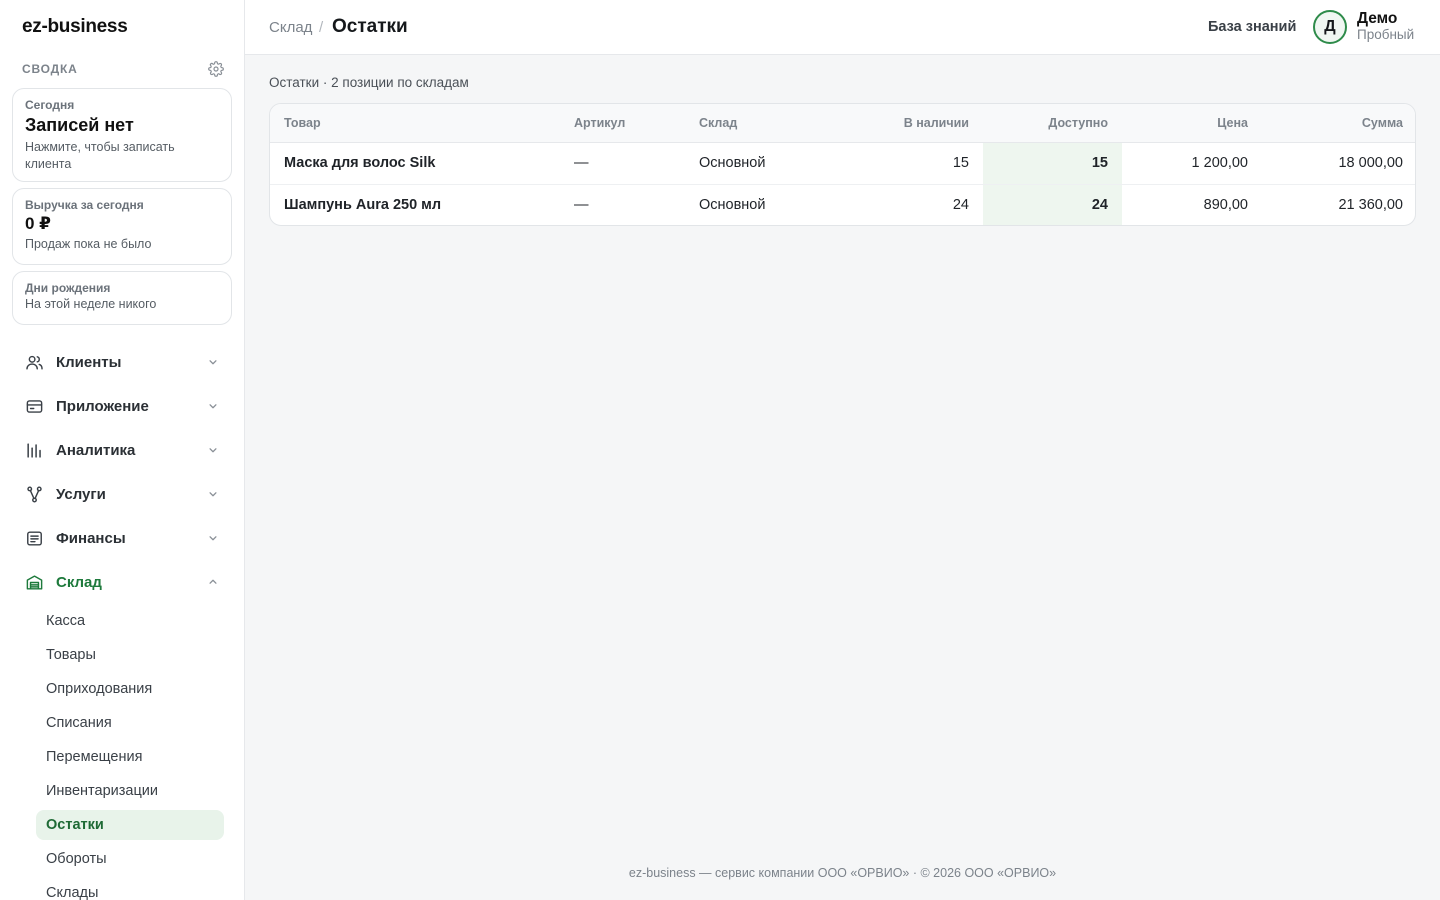  What do you see at coordinates (130, 791) in the screenshot?
I see `subnav-inventories: Инвентаризации` at bounding box center [130, 791].